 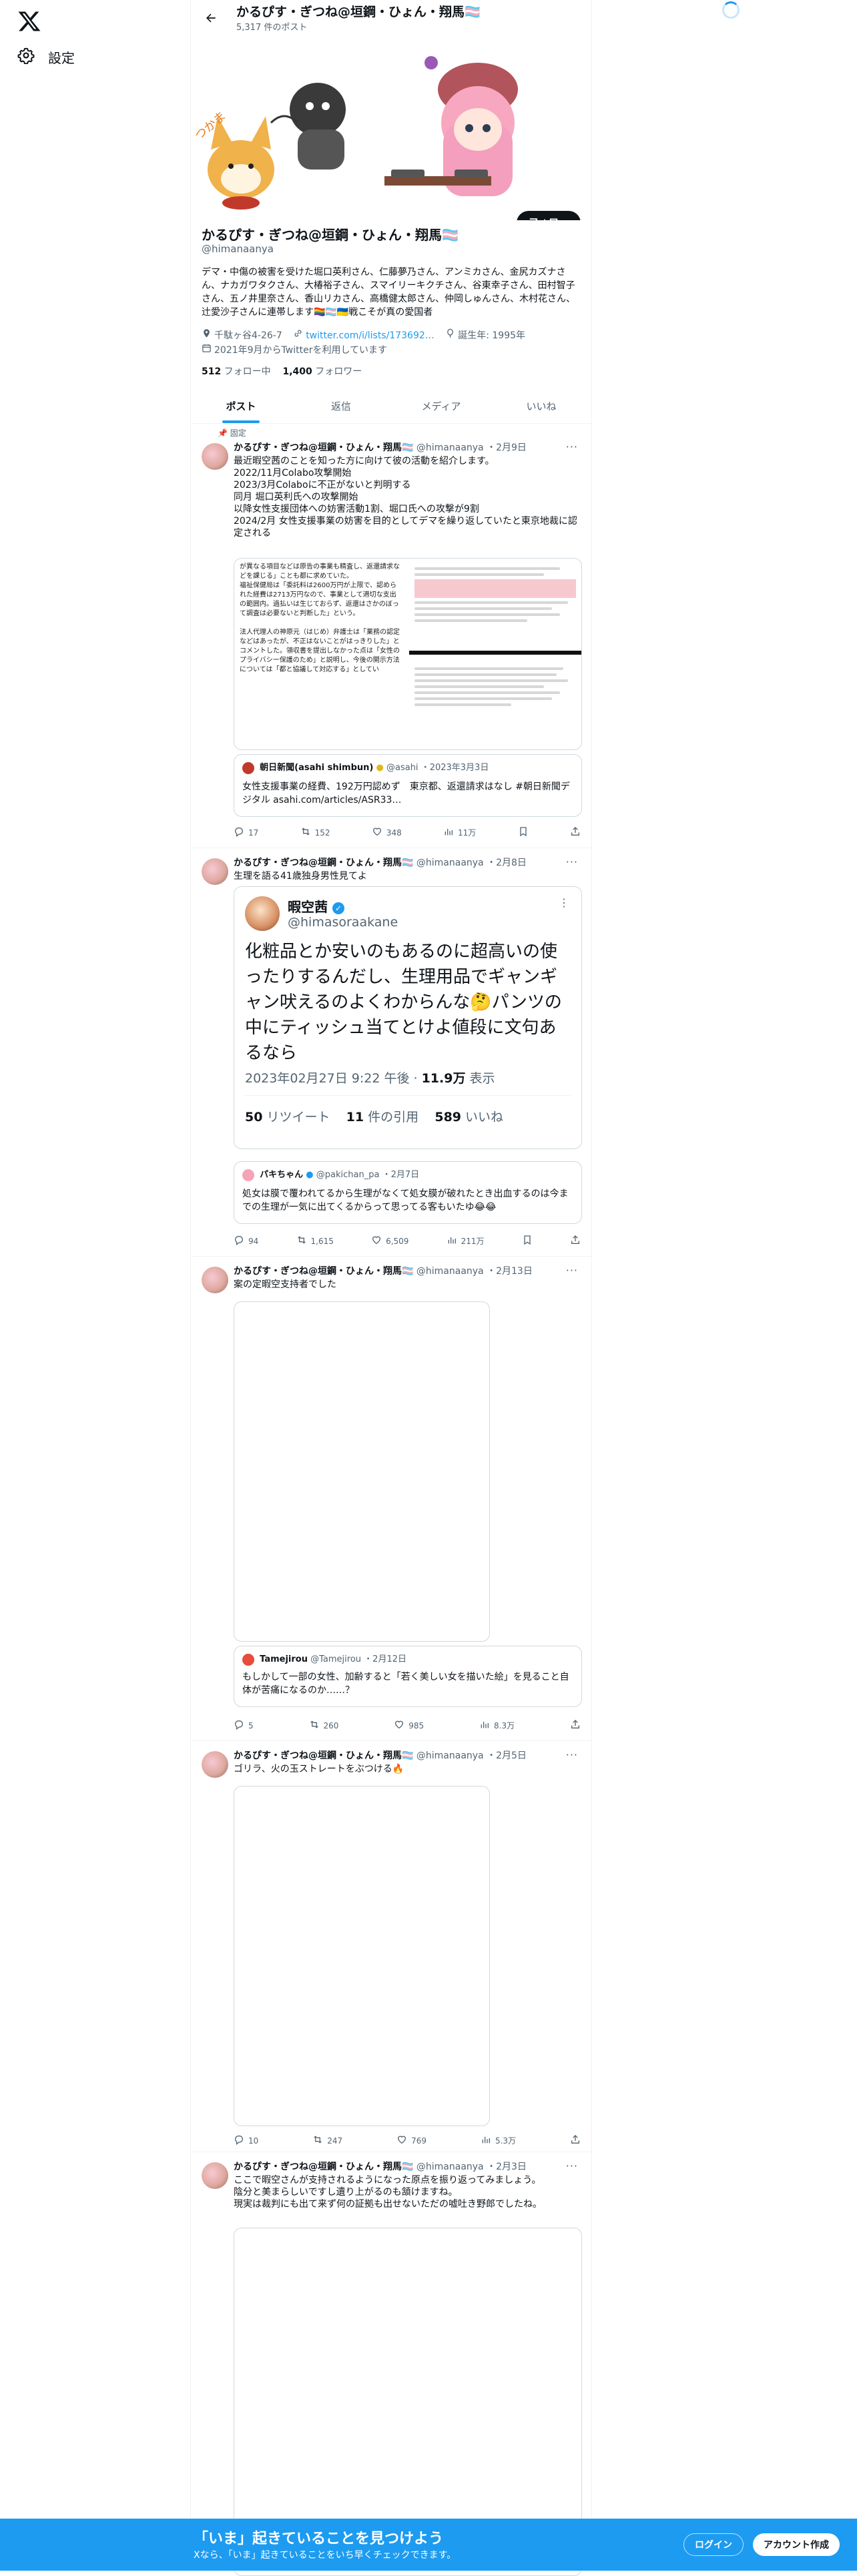 What do you see at coordinates (401, 1175) in the screenshot?
I see `quoted-date: ・2月7日` at bounding box center [401, 1175].